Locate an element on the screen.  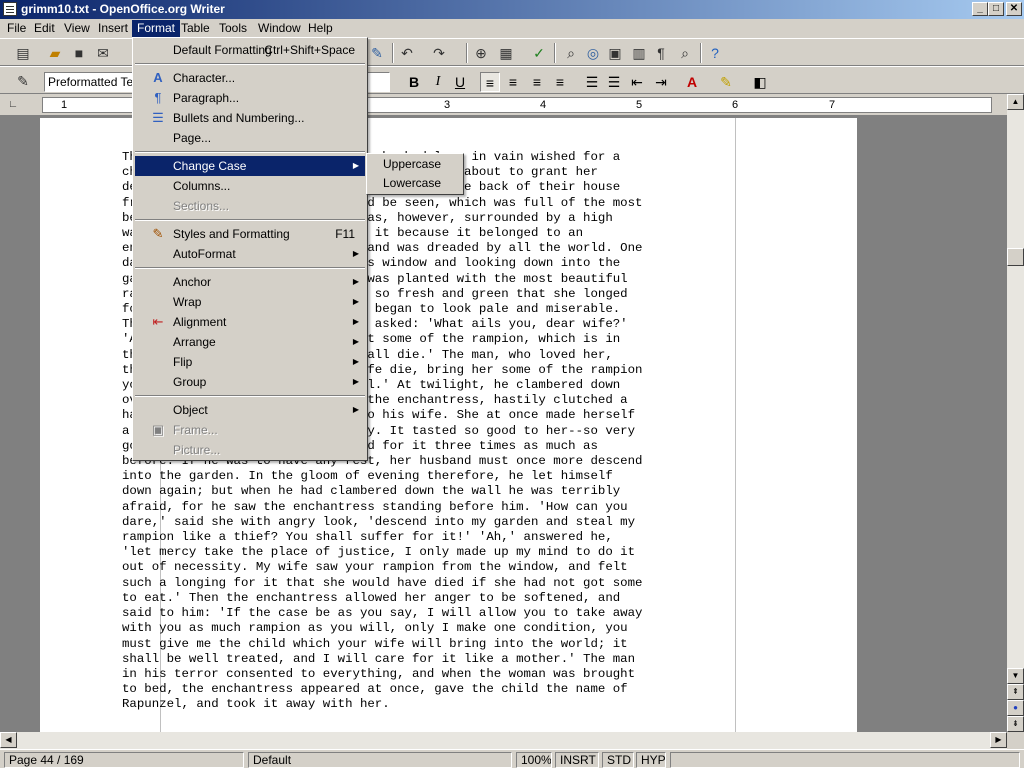
alignment-icon: ⇤ is located at coordinates (158, 321).